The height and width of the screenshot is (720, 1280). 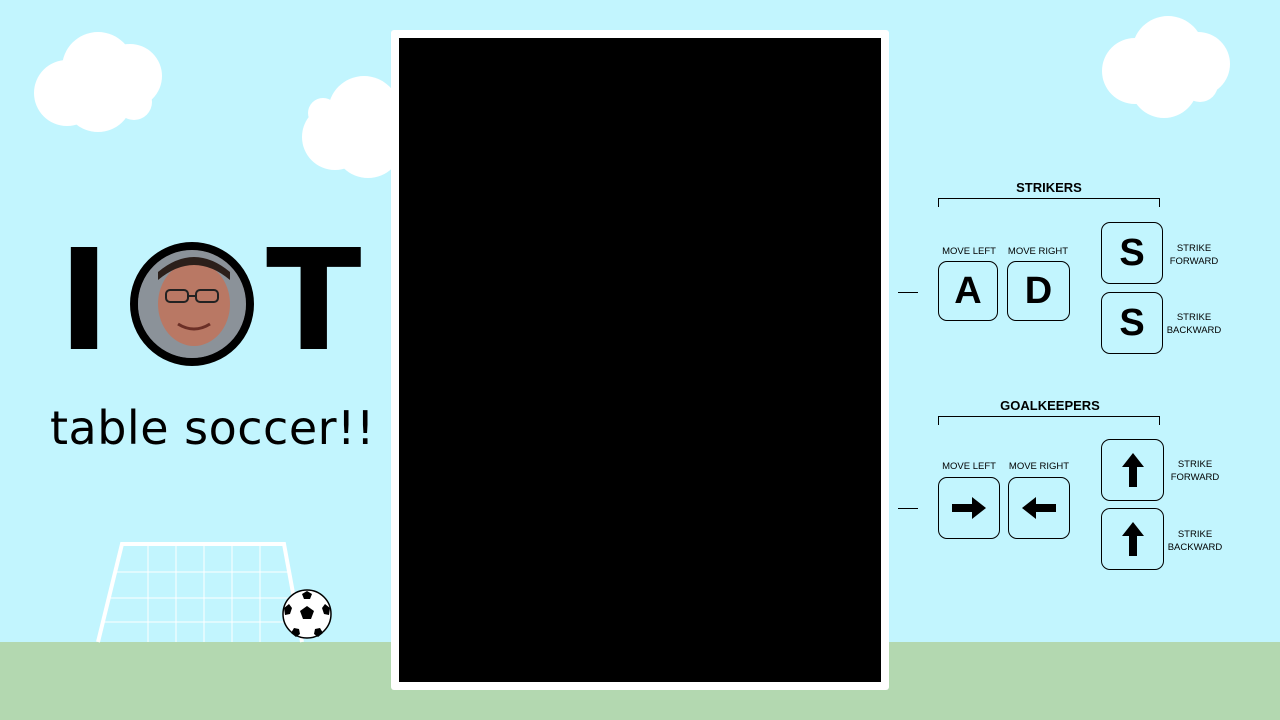 What do you see at coordinates (1050, 405) in the screenshot?
I see `goalkeepers-heading: GOALKEEPERS` at bounding box center [1050, 405].